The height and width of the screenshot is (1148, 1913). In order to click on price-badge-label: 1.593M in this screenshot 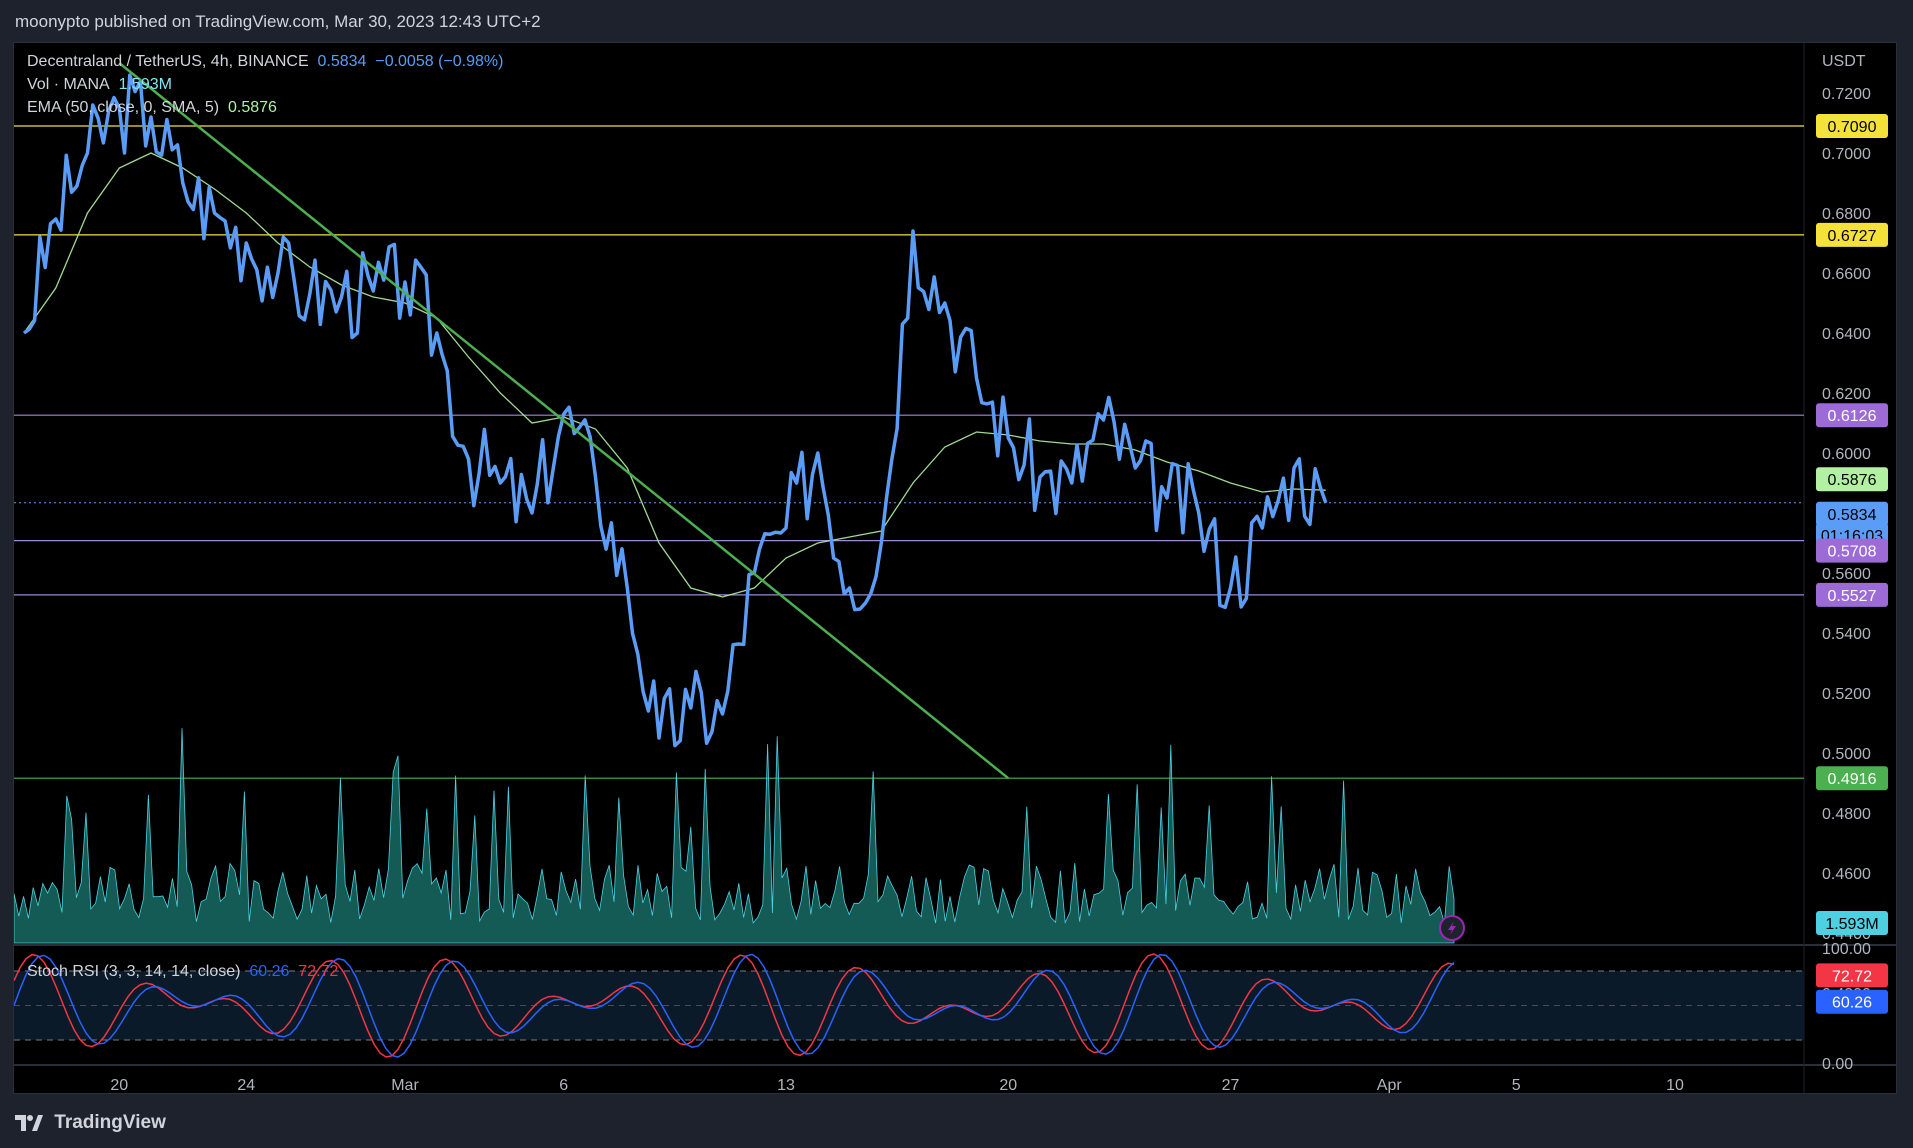, I will do `click(1851, 924)`.